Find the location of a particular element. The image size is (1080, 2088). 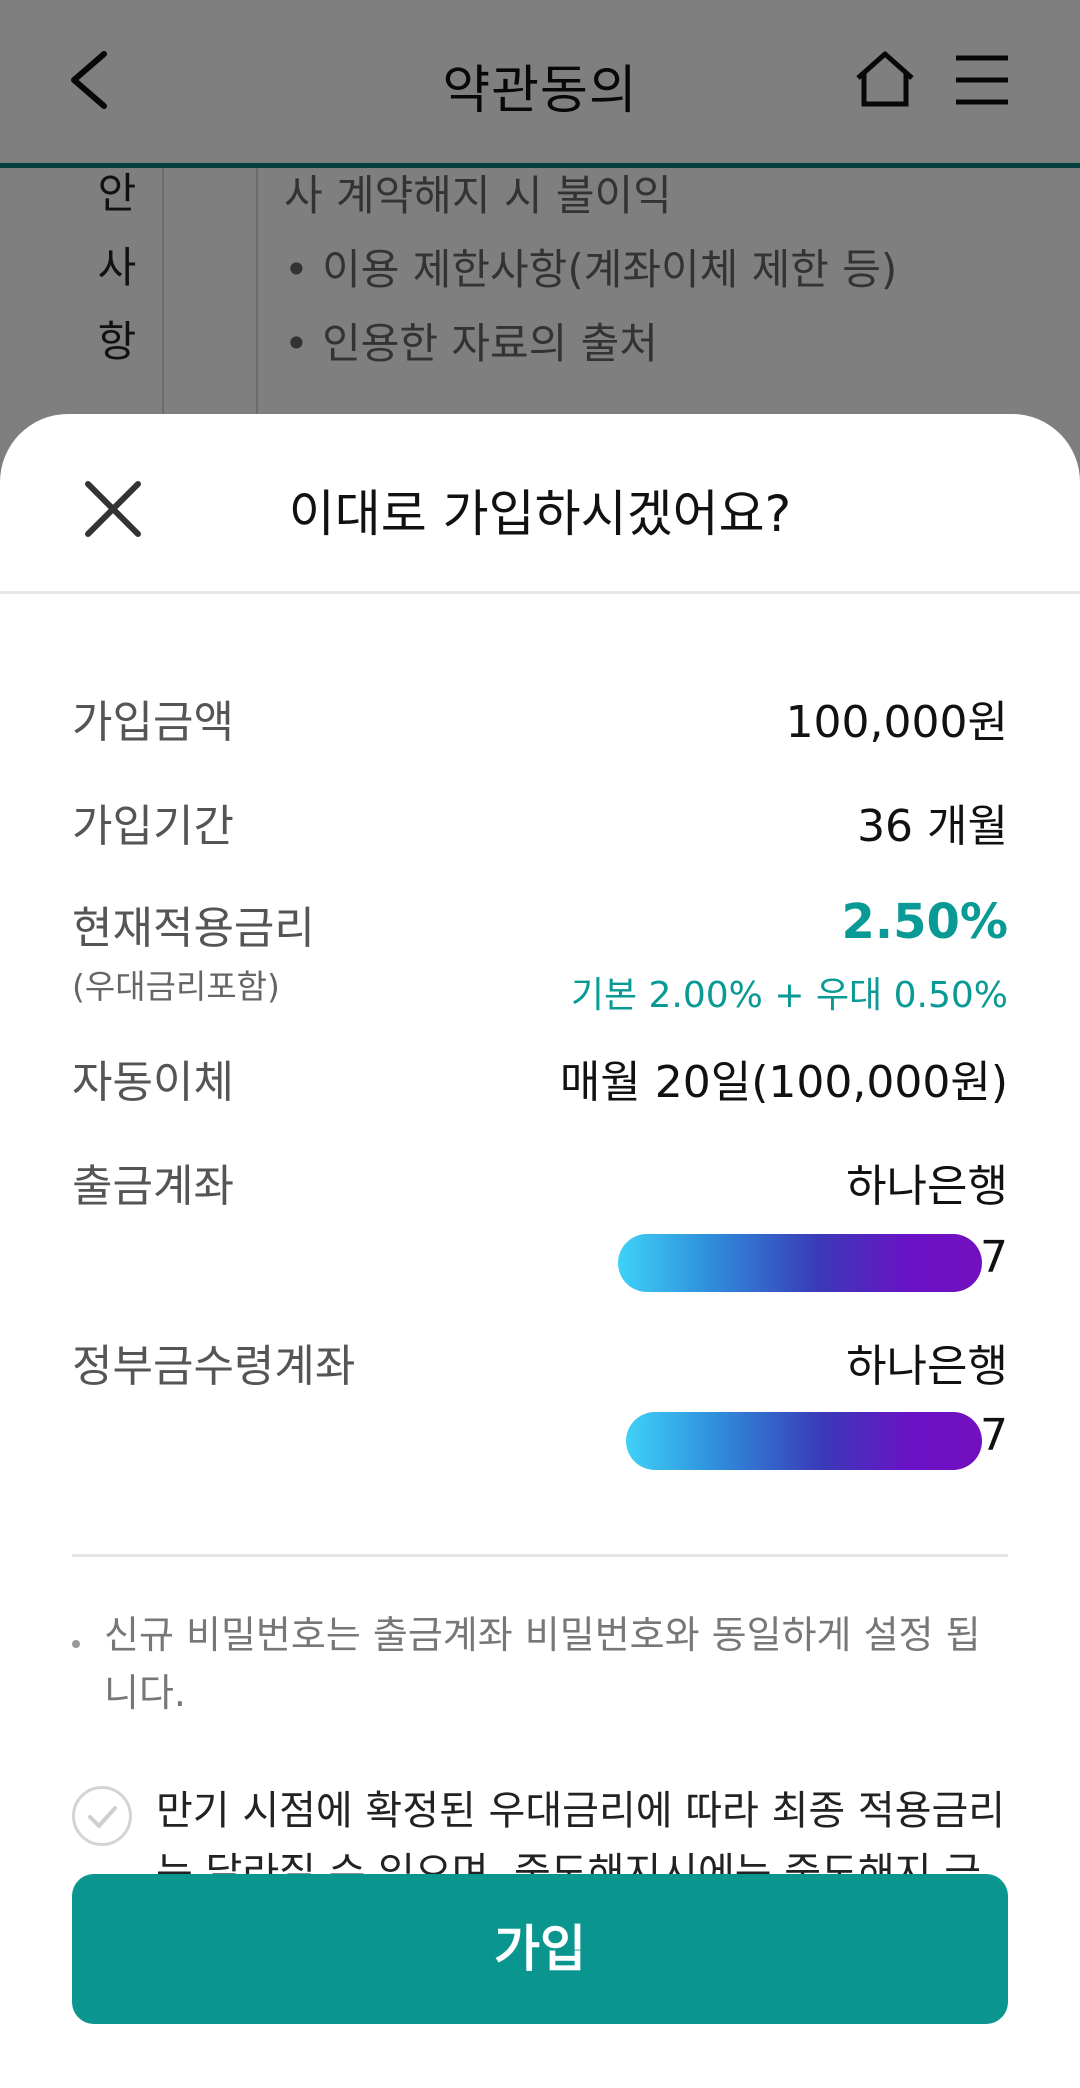

autotransfer-value: 매월 20일(100,000원) is located at coordinates (783, 1082).